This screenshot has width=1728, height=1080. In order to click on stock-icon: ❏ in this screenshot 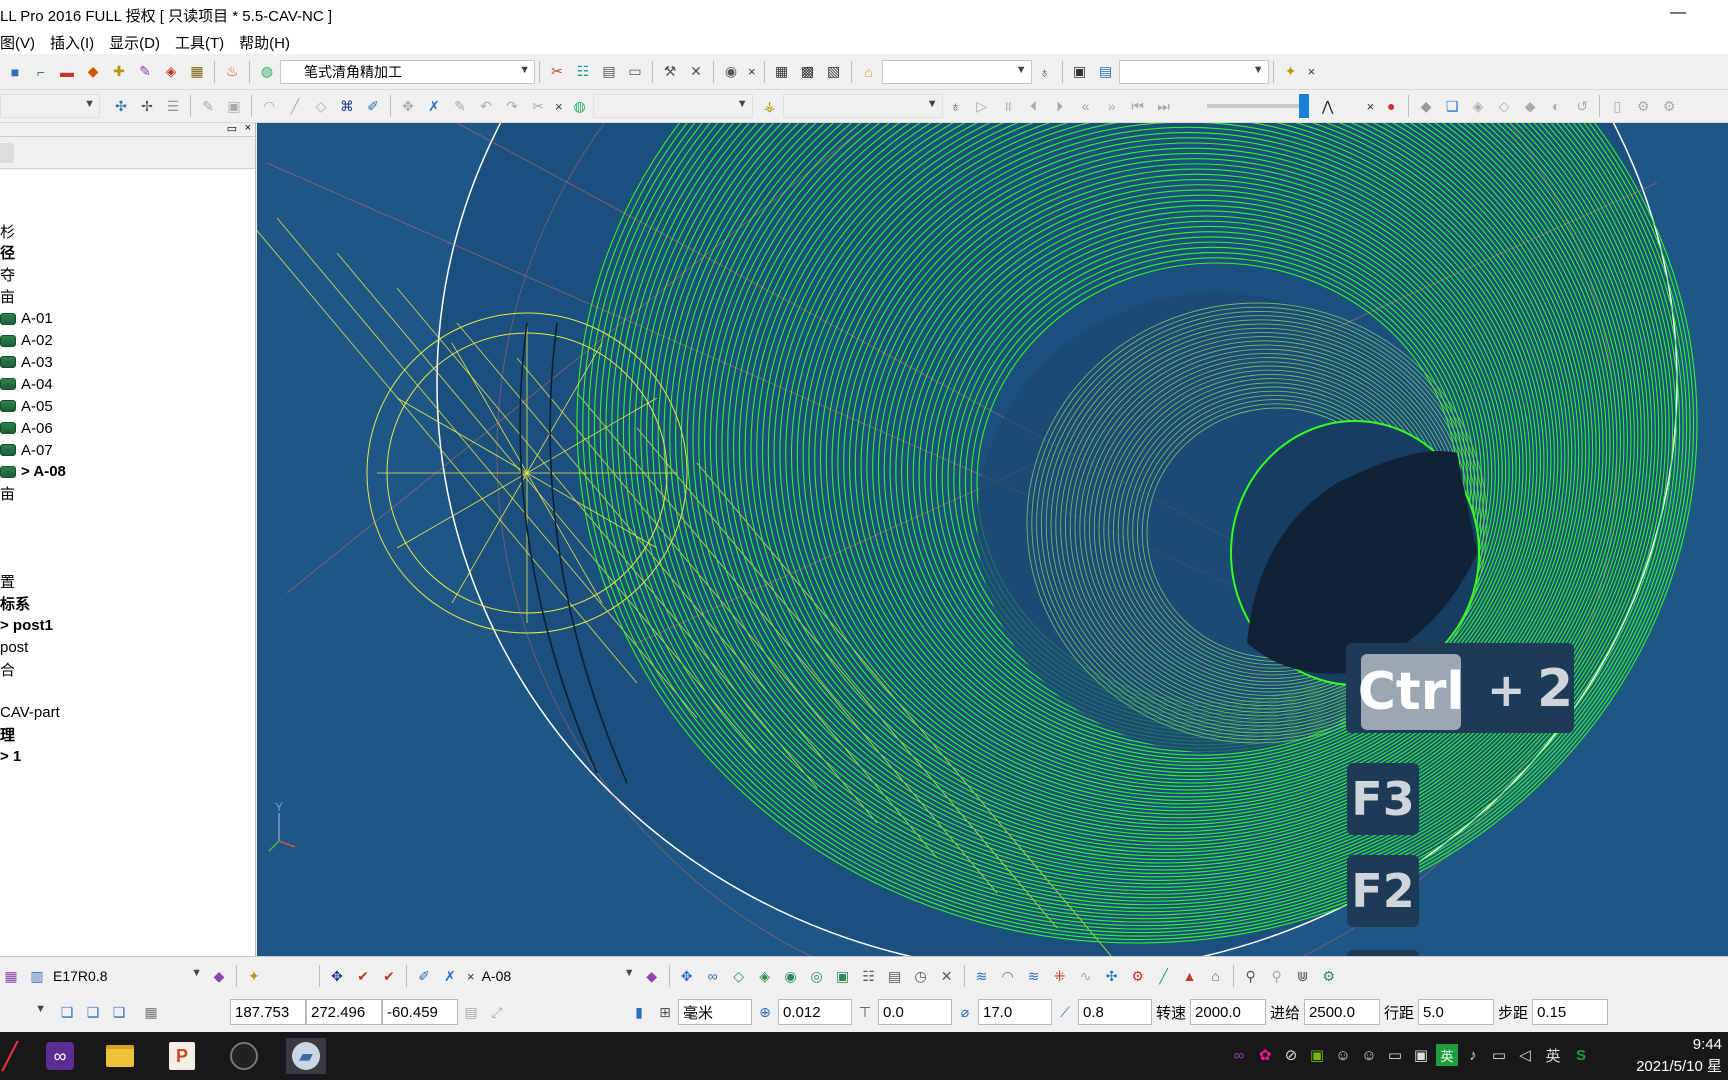, I will do `click(1452, 106)`.